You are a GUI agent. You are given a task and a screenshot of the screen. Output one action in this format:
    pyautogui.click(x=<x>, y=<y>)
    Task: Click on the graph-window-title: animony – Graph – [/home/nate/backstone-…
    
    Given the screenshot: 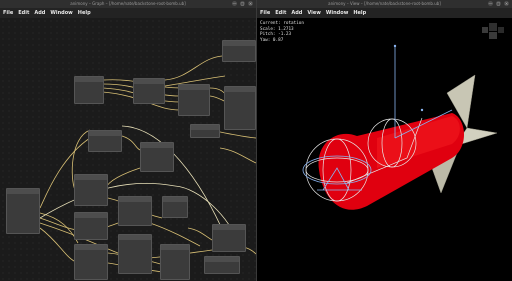 What is the action you would take?
    pyautogui.click(x=128, y=3)
    